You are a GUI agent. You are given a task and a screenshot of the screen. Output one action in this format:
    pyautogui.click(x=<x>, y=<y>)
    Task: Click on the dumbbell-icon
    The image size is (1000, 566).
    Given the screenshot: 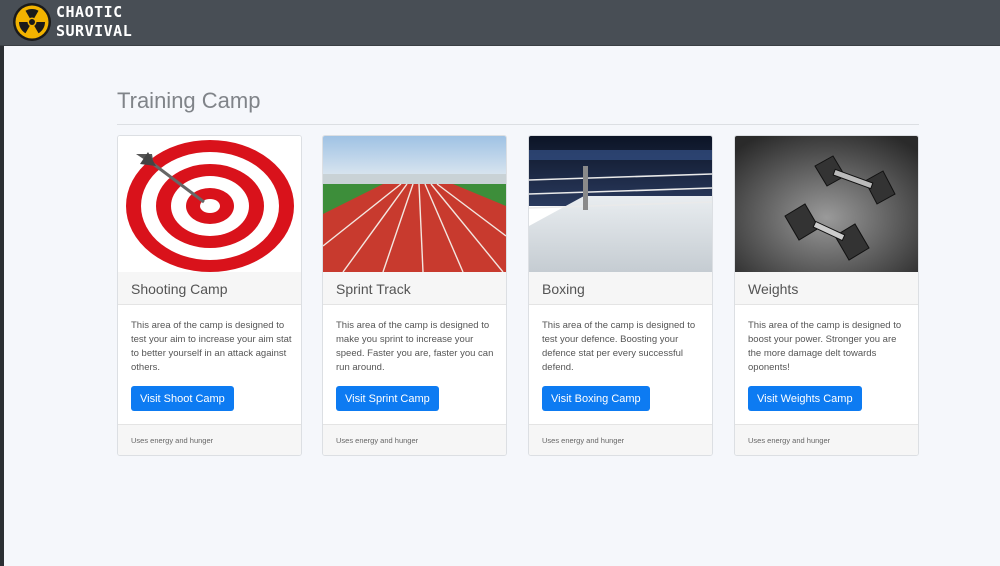 What is the action you would take?
    pyautogui.click(x=826, y=204)
    